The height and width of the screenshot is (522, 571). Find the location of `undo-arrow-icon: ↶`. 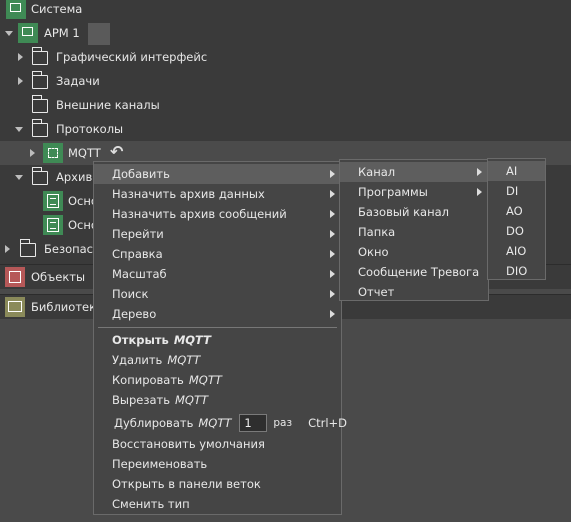

undo-arrow-icon: ↶ is located at coordinates (116, 151).